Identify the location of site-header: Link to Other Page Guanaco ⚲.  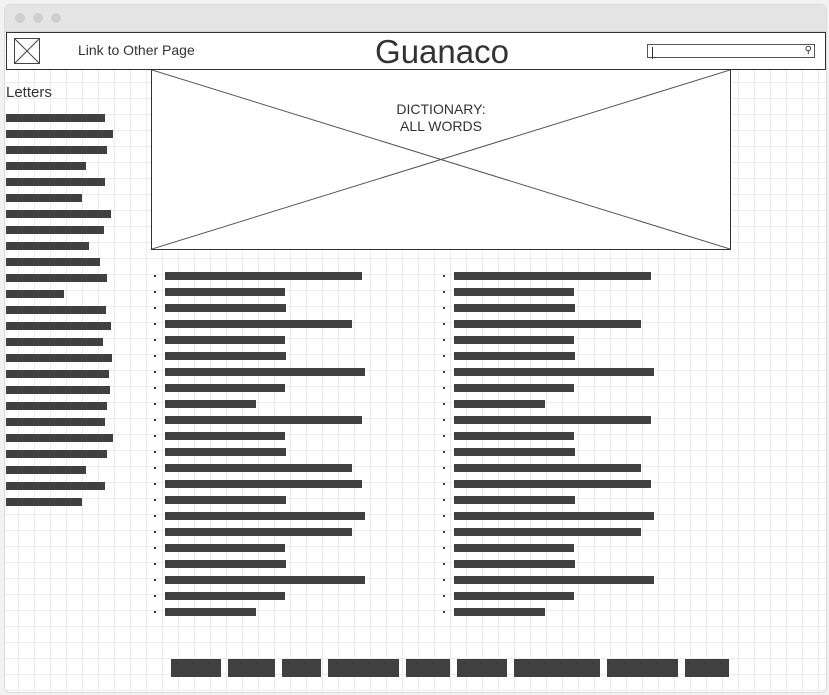
(416, 51).